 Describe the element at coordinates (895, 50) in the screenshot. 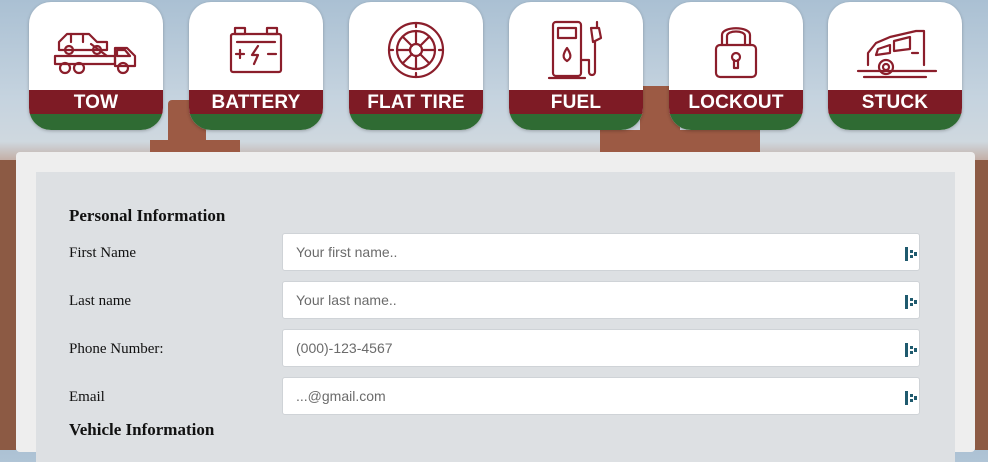

I see `stuck-car-icon` at that location.